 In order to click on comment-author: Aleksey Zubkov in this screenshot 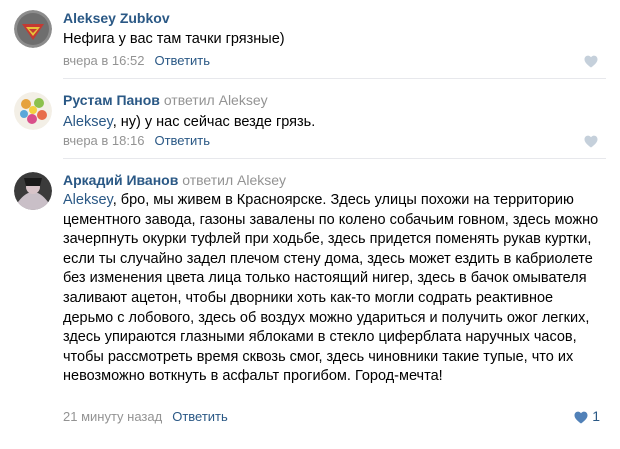, I will do `click(116, 18)`.